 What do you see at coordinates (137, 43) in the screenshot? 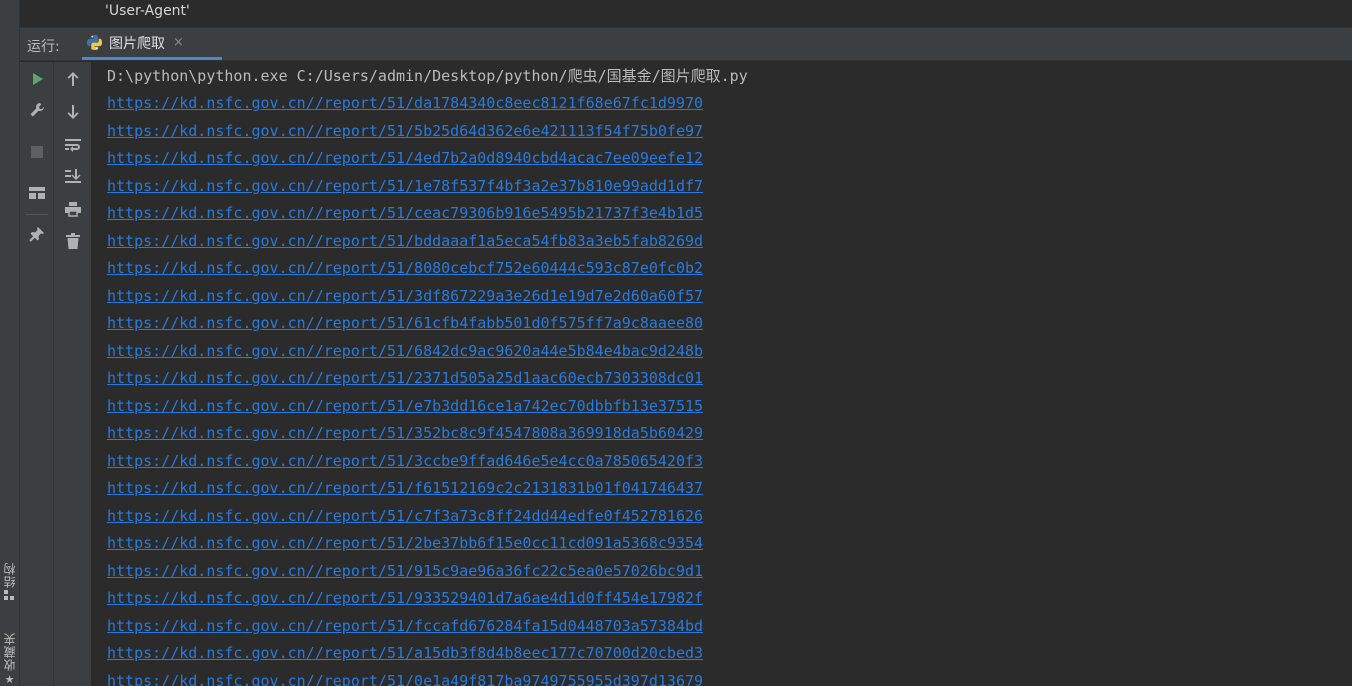
I see `run-tab-label: 图片爬取` at bounding box center [137, 43].